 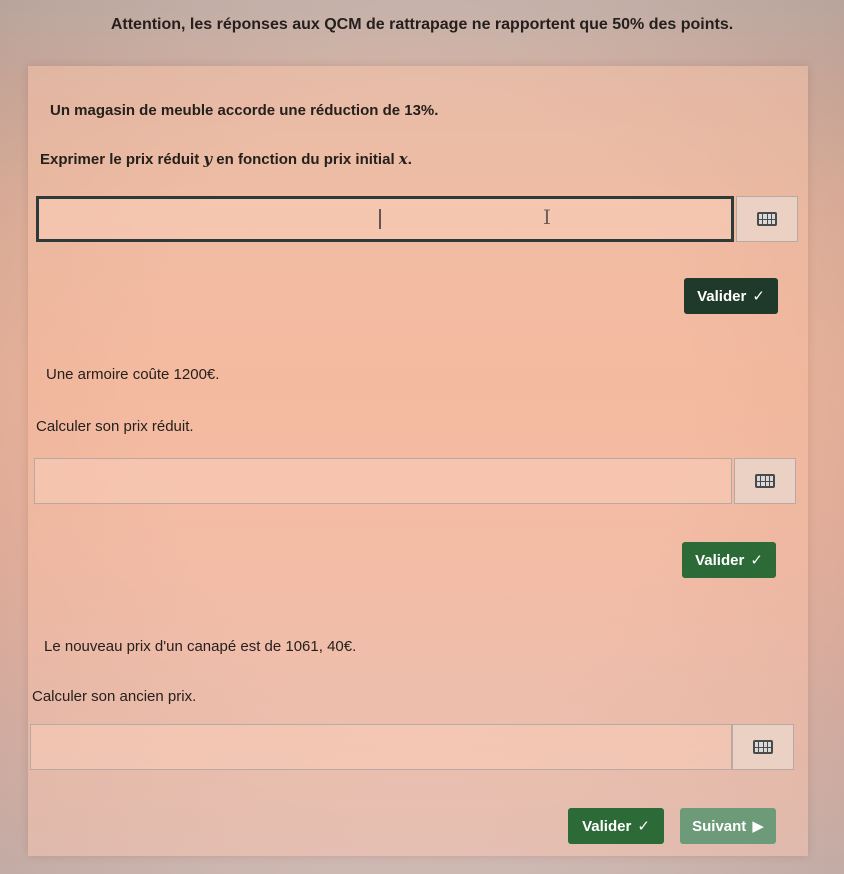 What do you see at coordinates (114, 696) in the screenshot?
I see `question-3-prompt: Calculer son ancien prix.` at bounding box center [114, 696].